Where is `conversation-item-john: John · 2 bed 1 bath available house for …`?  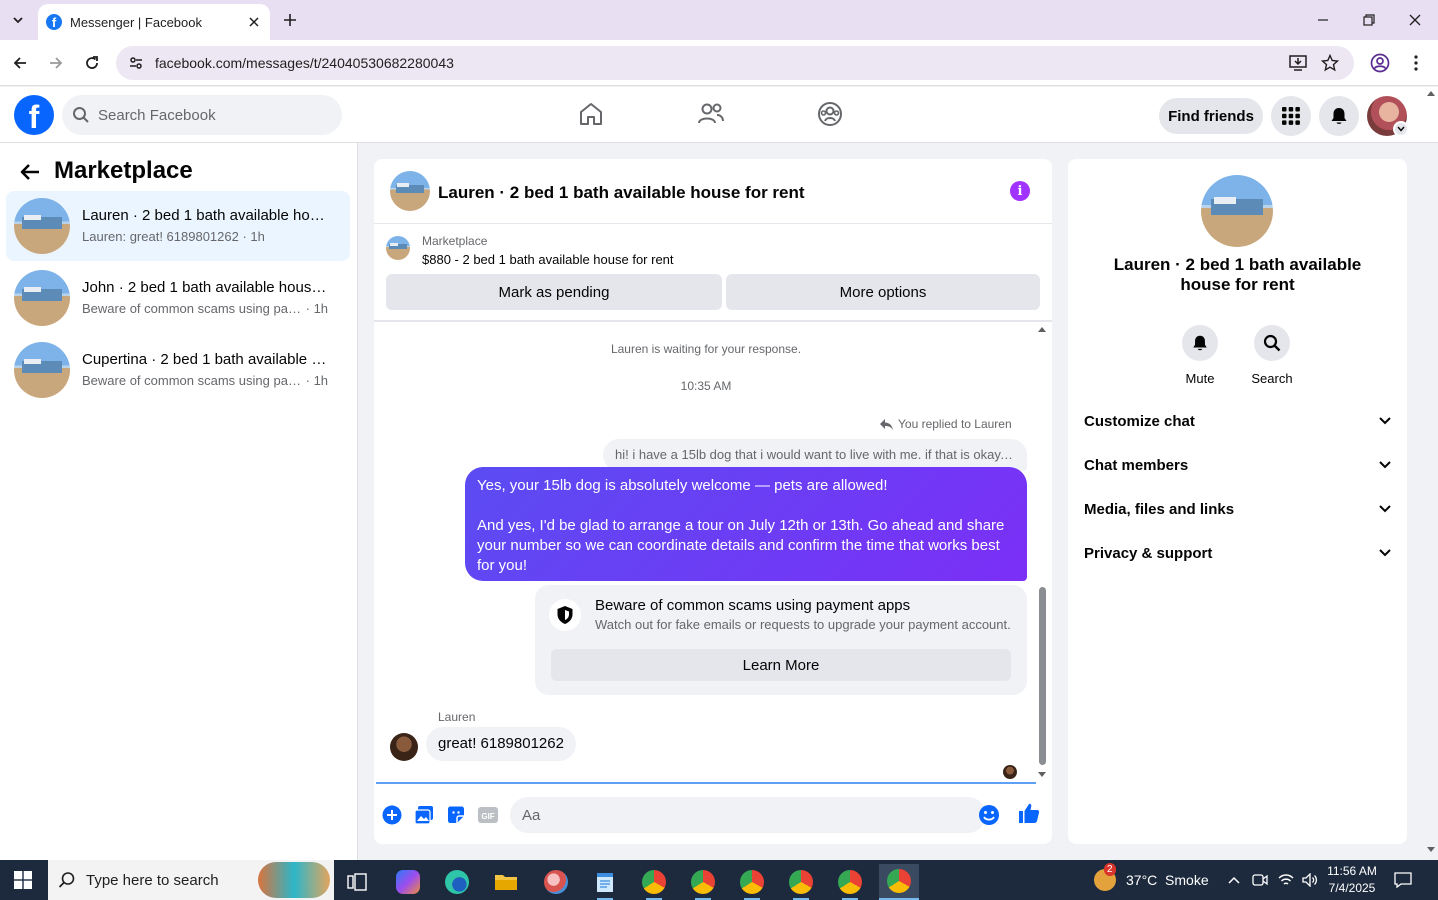
conversation-item-john: John · 2 bed 1 bath available house for … is located at coordinates (178, 298).